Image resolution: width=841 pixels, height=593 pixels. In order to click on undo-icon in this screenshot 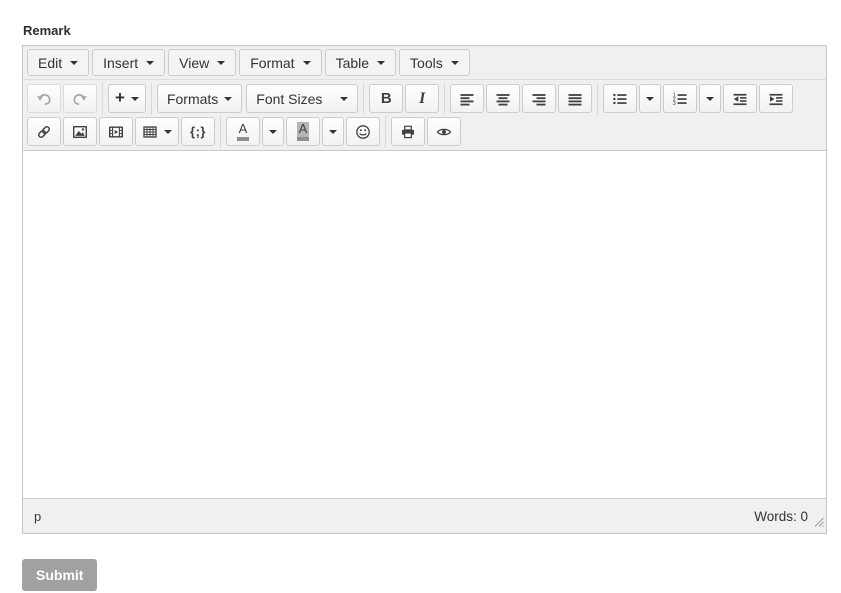, I will do `click(44, 99)`.